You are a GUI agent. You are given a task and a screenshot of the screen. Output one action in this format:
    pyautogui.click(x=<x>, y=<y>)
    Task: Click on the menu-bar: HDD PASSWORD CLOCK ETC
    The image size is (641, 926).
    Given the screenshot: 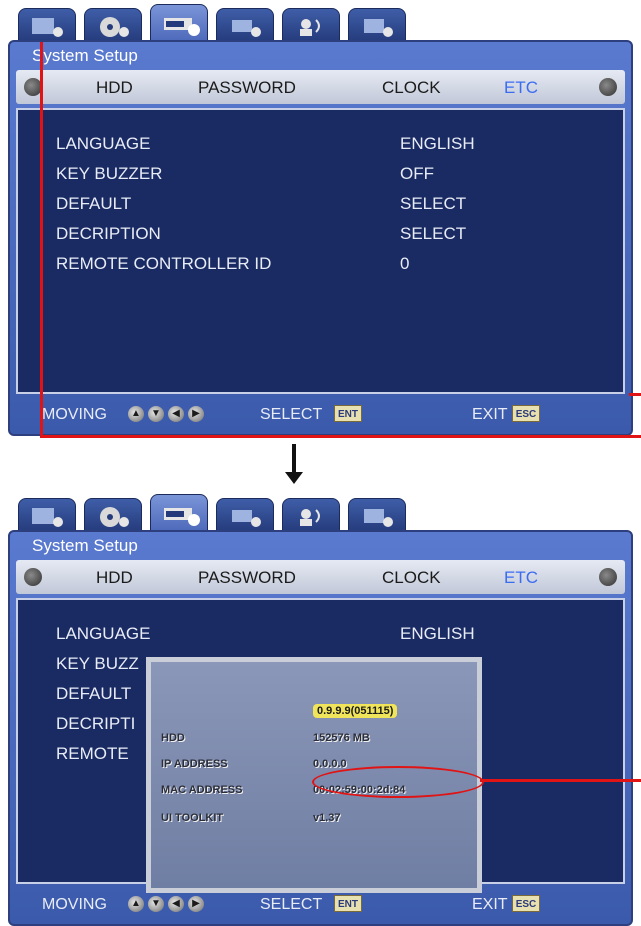 What is the action you would take?
    pyautogui.click(x=320, y=577)
    